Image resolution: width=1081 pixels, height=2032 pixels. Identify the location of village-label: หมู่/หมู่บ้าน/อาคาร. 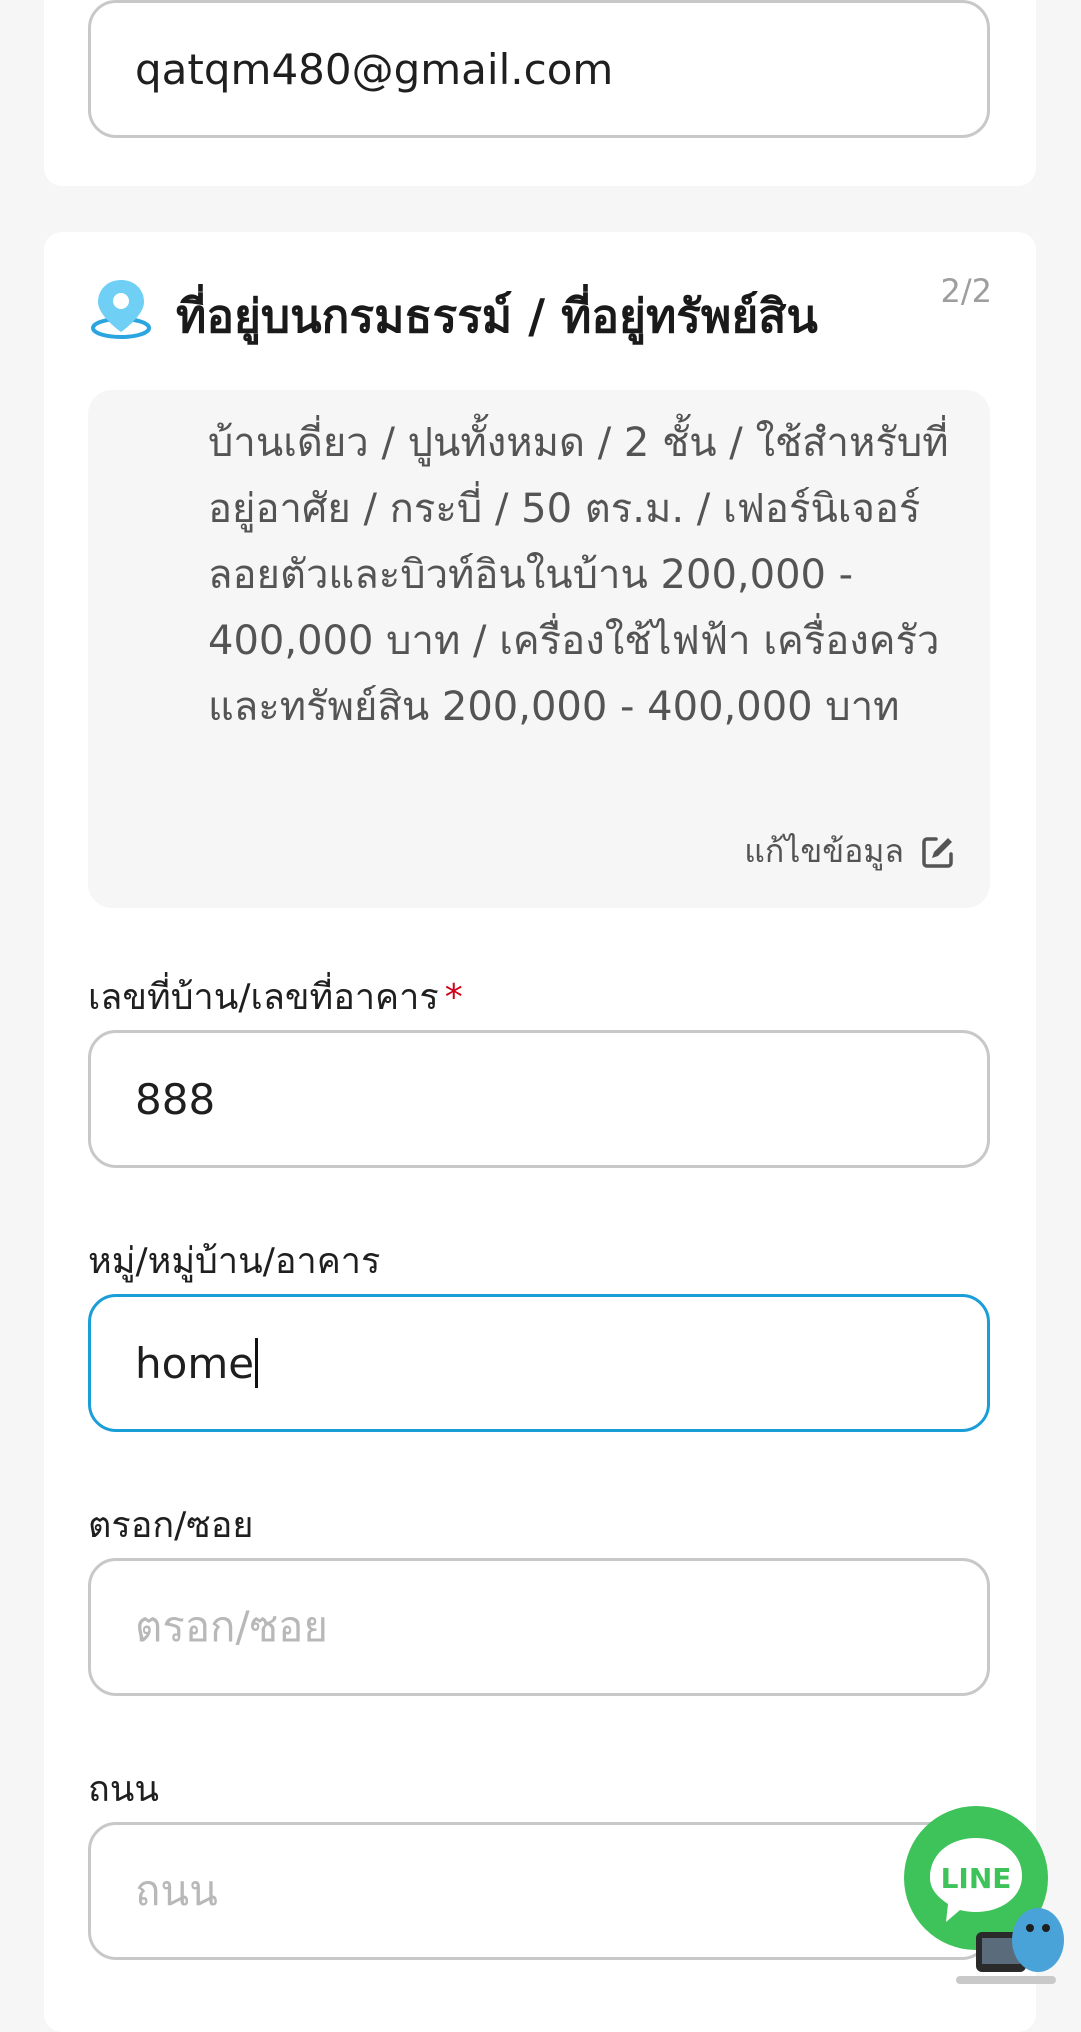
(234, 1261).